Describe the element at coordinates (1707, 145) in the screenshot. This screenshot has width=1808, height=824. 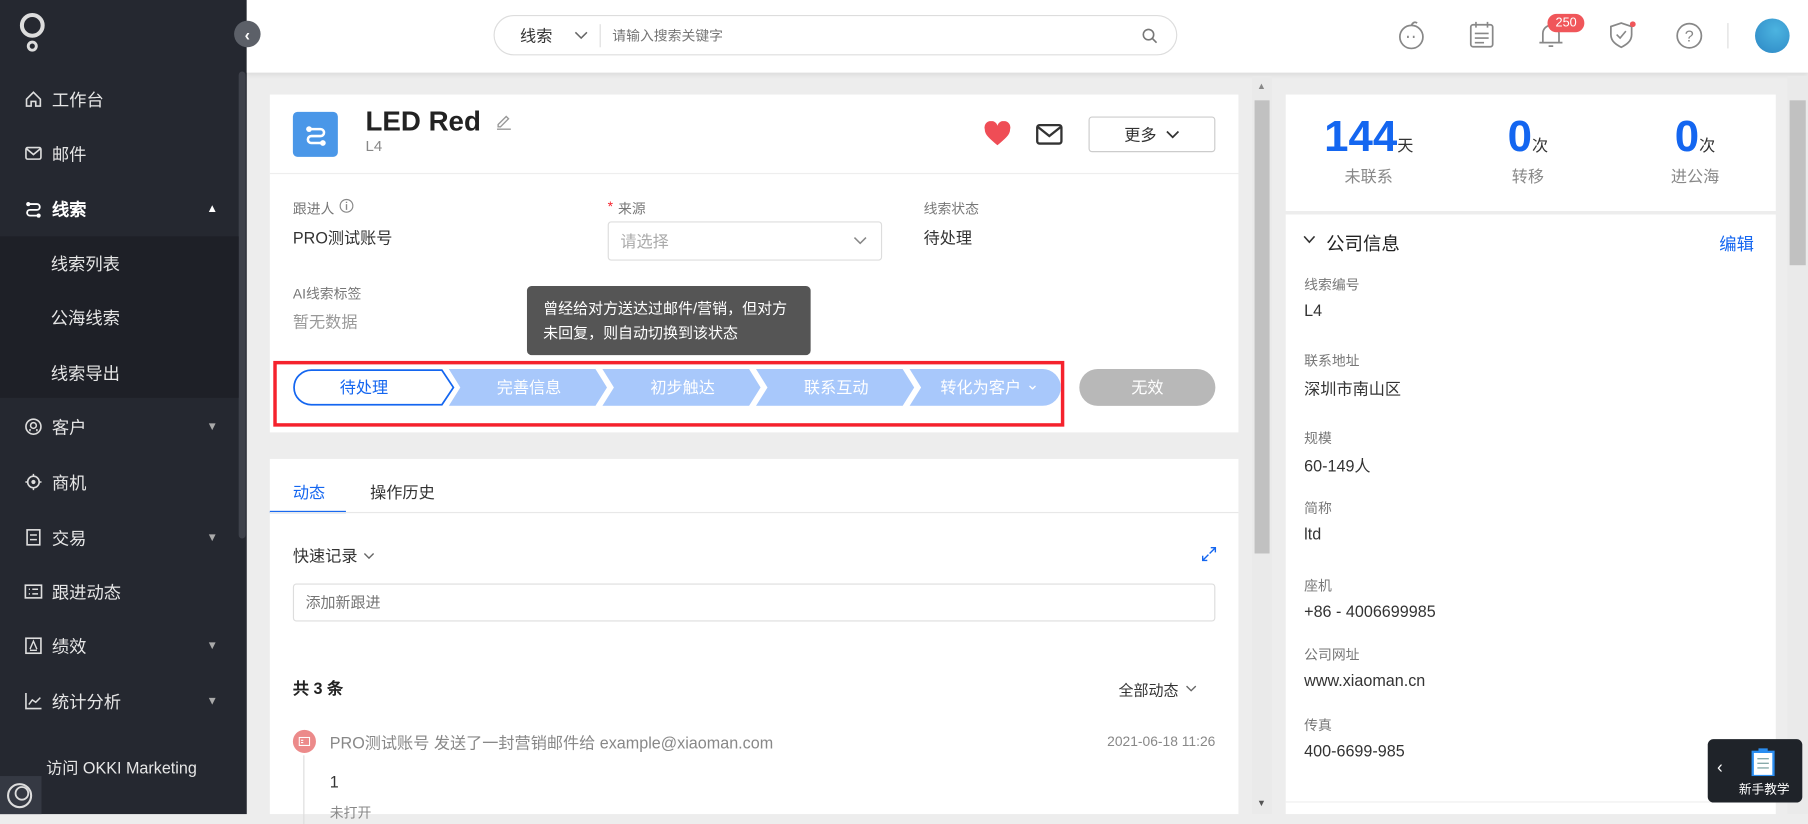
I see `stat-unit: 次` at that location.